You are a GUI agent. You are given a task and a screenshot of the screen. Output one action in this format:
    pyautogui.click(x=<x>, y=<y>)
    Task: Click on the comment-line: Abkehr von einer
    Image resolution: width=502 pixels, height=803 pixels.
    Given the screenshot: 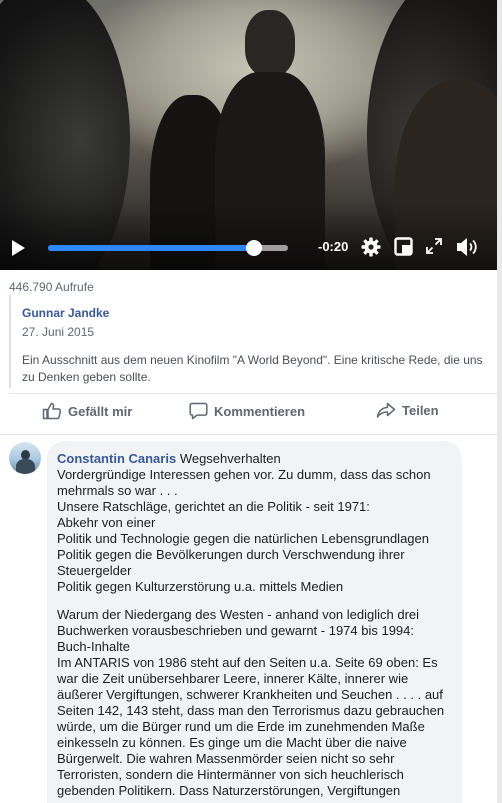 What is the action you would take?
    pyautogui.click(x=106, y=522)
    